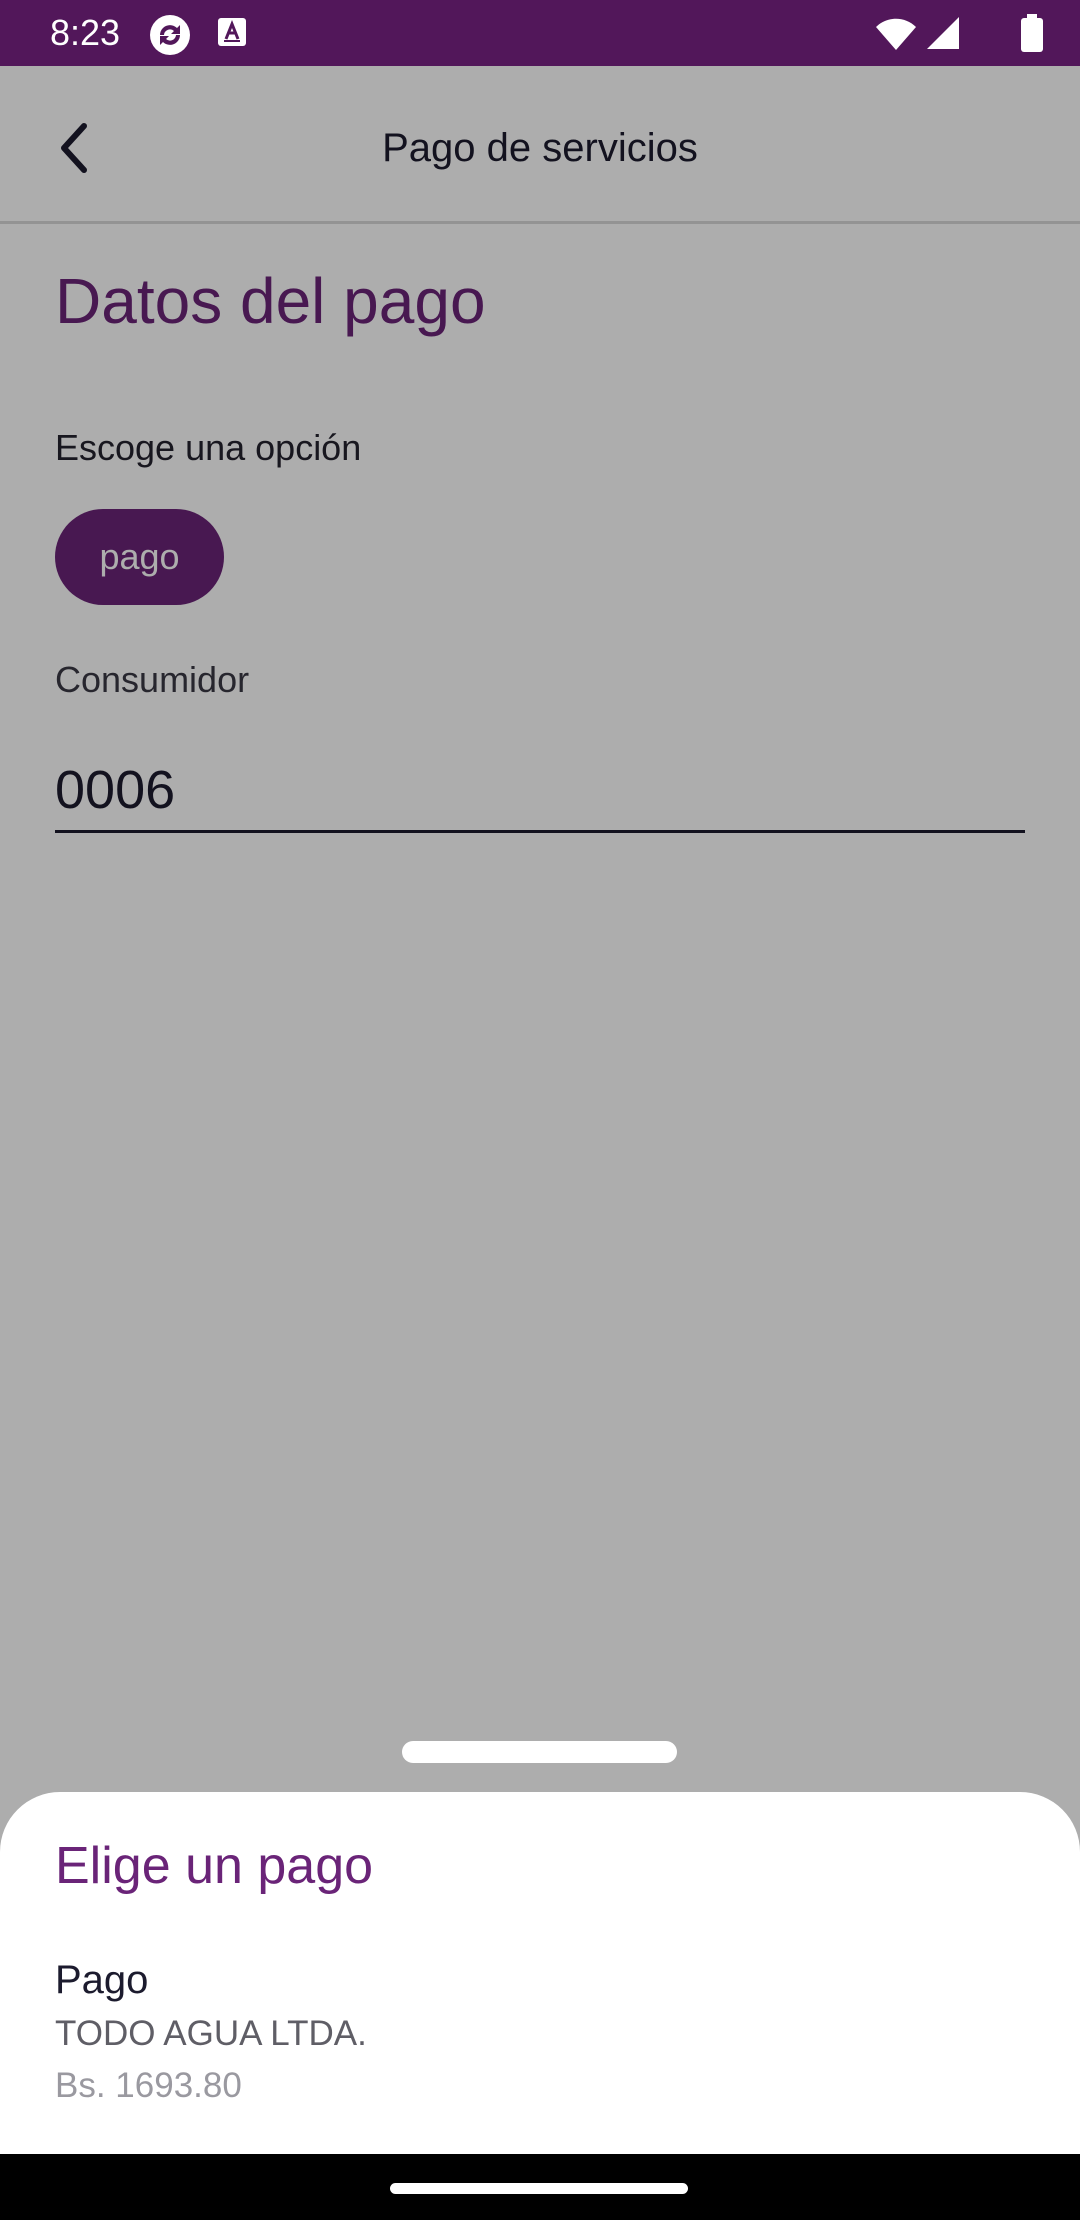  I want to click on status-bar: 8:23, so click(540, 33).